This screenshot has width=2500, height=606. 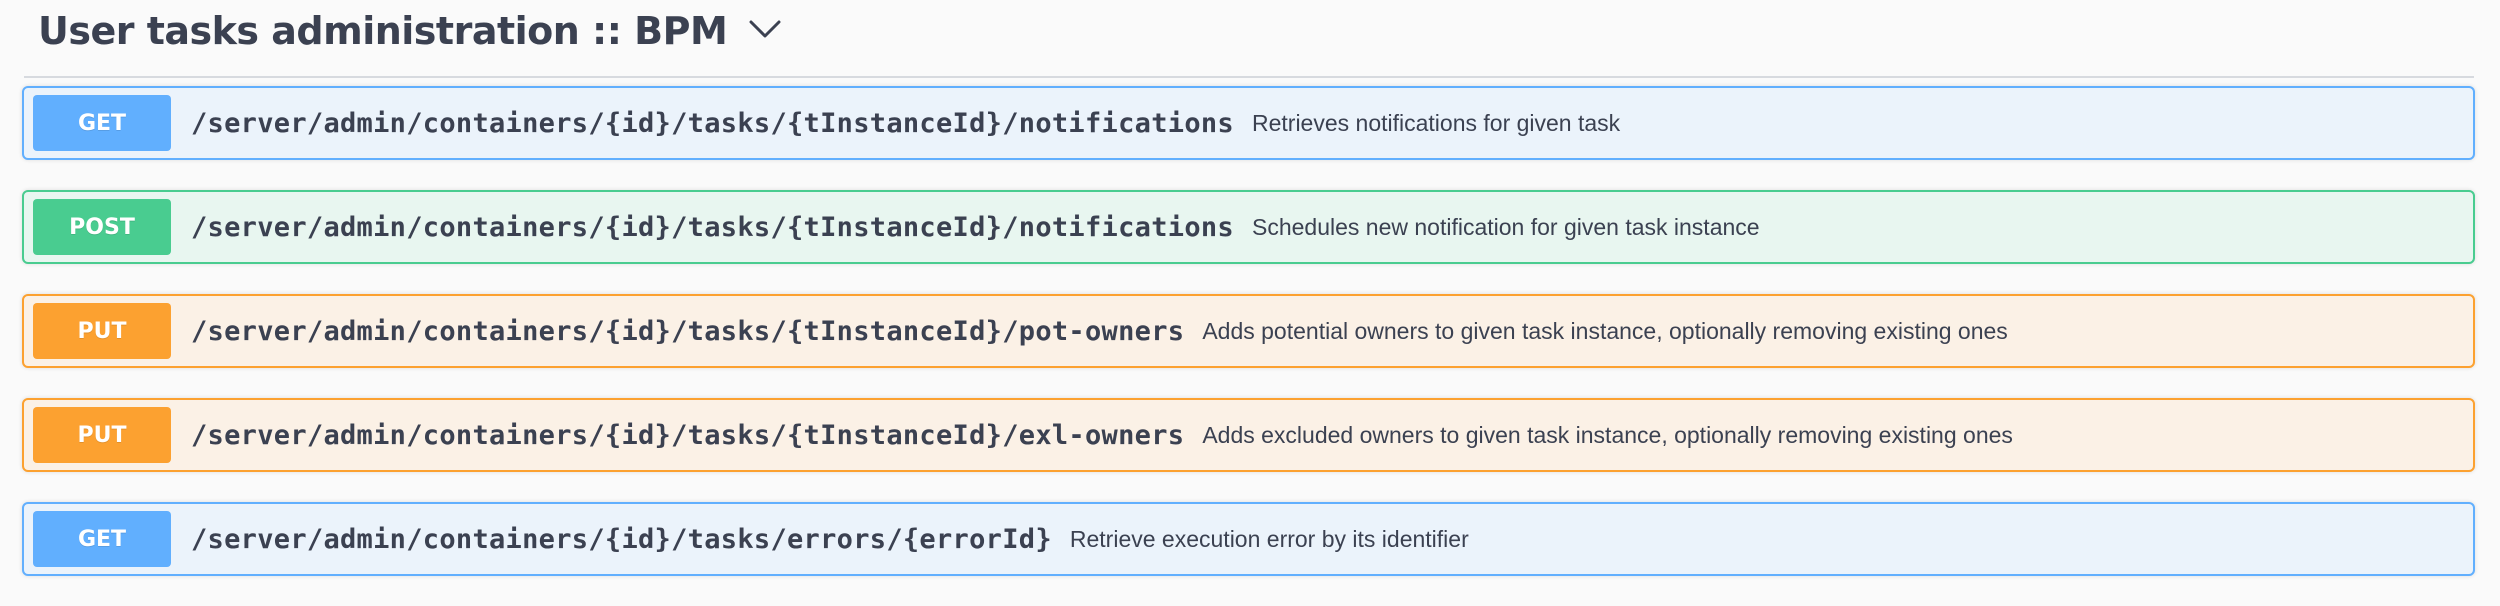 I want to click on operation-summary: Retrieves notifications for given task, so click(x=1436, y=122).